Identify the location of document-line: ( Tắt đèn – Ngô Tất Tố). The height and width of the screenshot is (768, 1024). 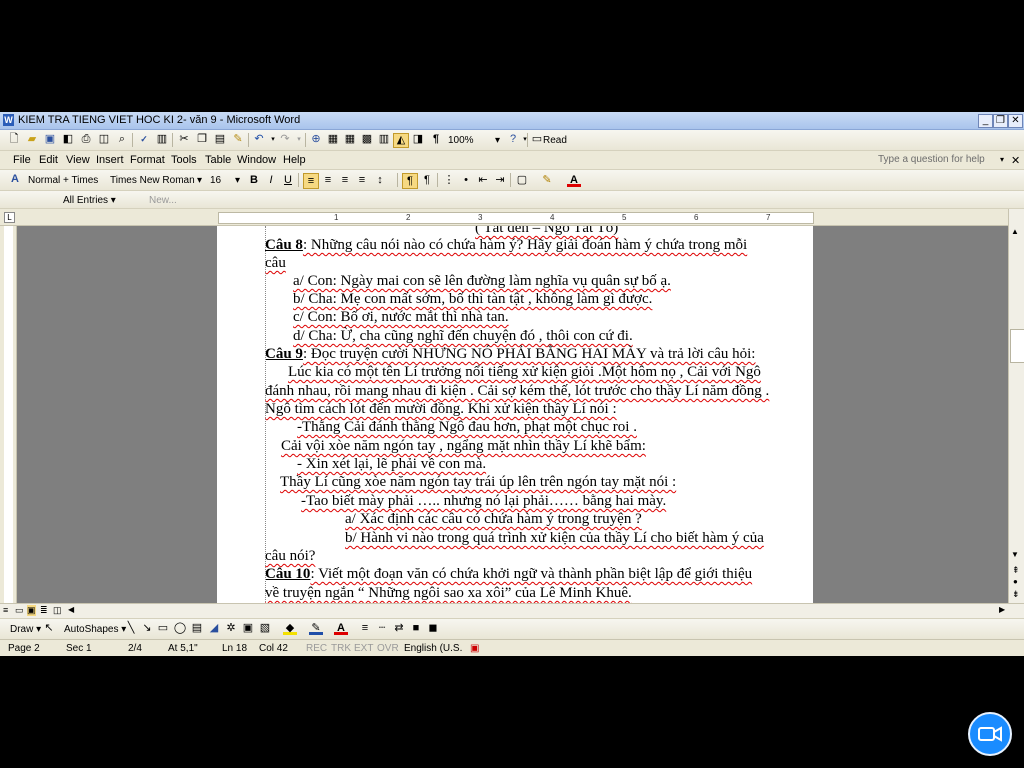
(546, 231).